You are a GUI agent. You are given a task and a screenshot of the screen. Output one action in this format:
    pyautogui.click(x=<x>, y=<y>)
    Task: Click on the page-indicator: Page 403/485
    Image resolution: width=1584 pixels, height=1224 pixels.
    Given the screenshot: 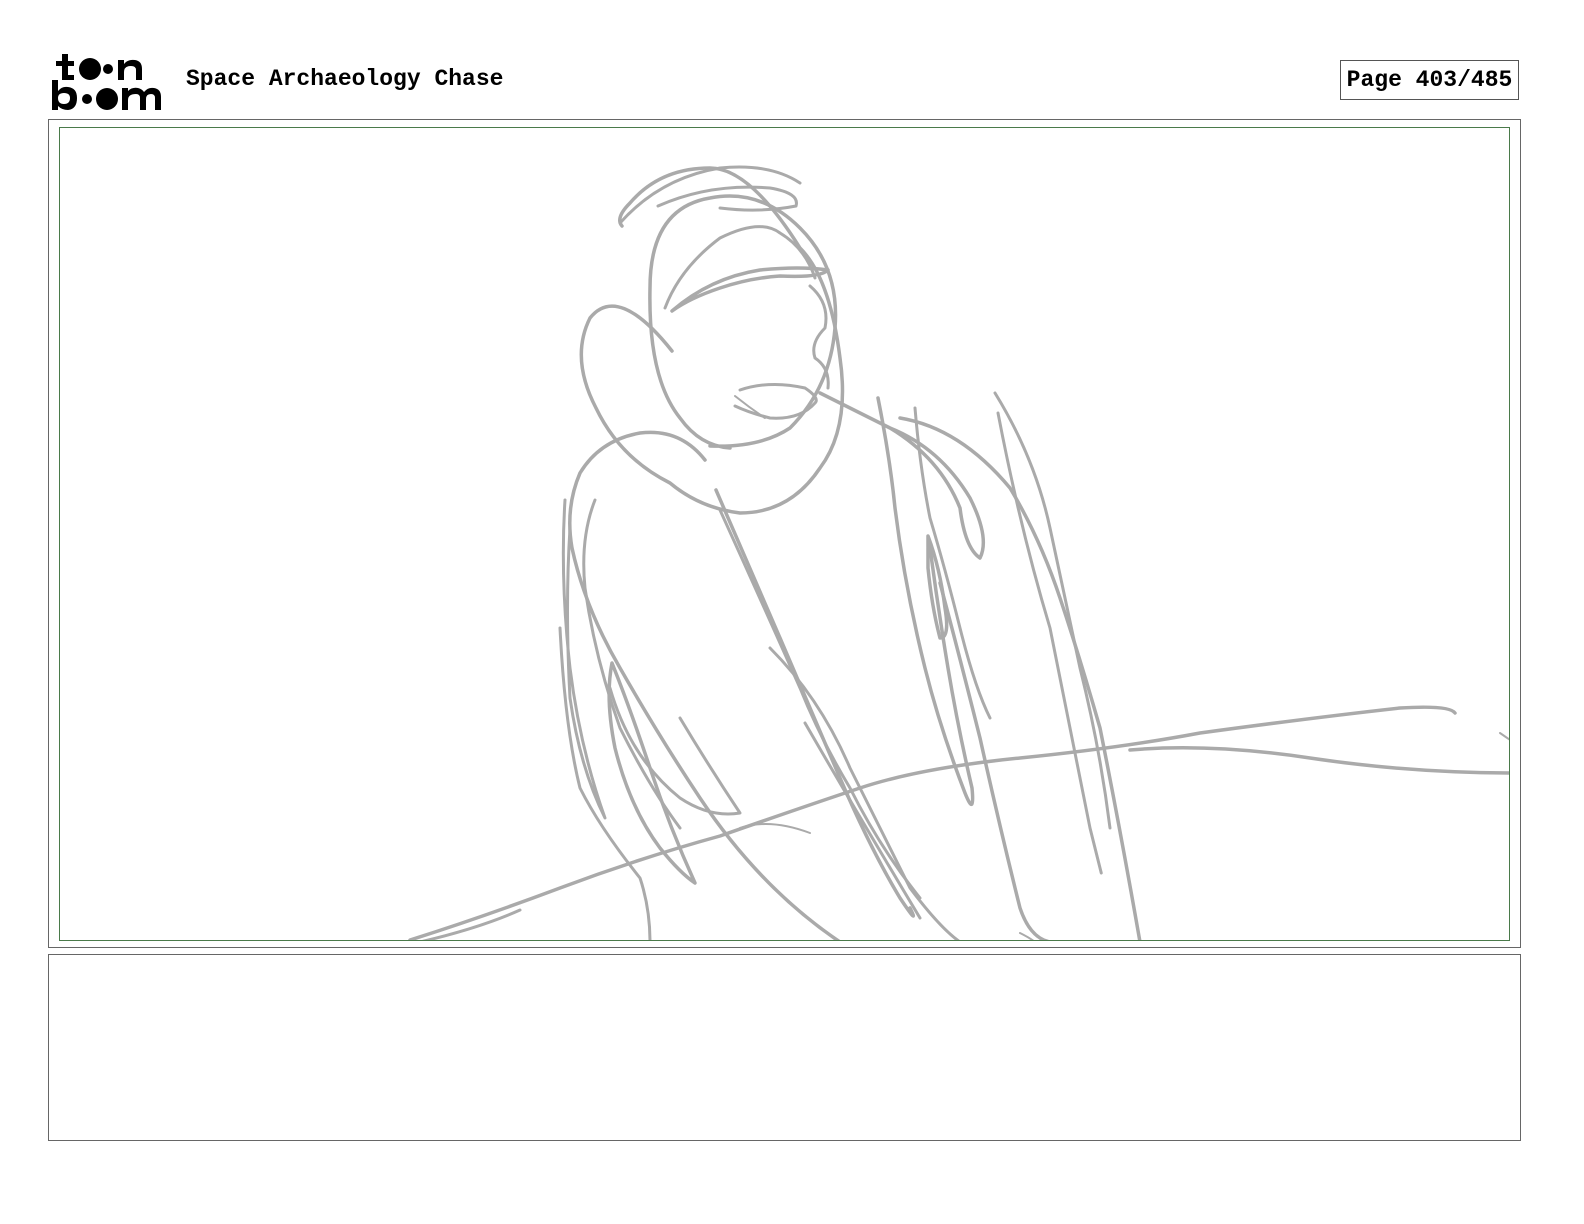 What is the action you would take?
    pyautogui.click(x=1429, y=80)
    